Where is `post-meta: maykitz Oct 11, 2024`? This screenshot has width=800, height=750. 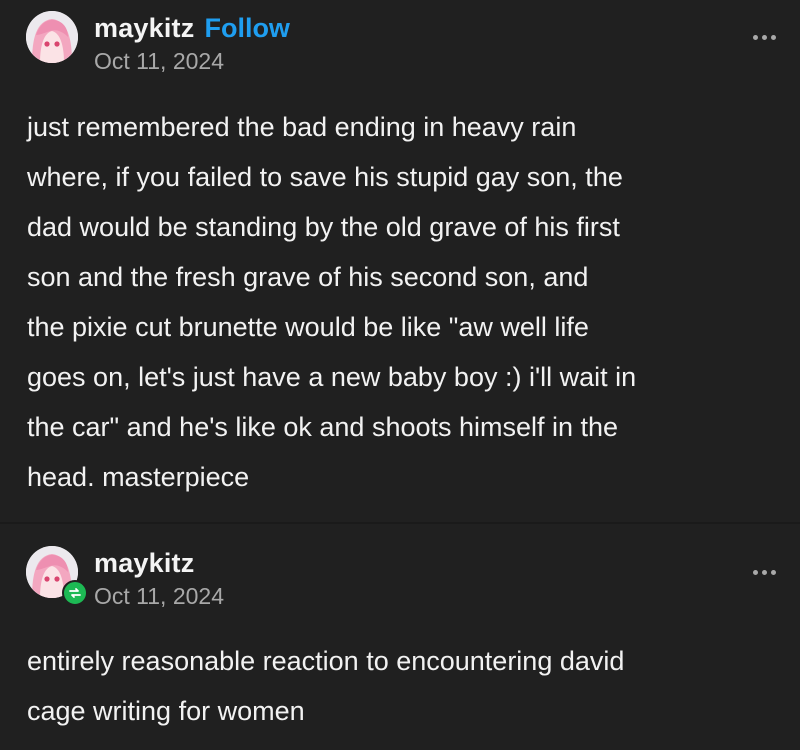 post-meta: maykitz Oct 11, 2024 is located at coordinates (159, 579).